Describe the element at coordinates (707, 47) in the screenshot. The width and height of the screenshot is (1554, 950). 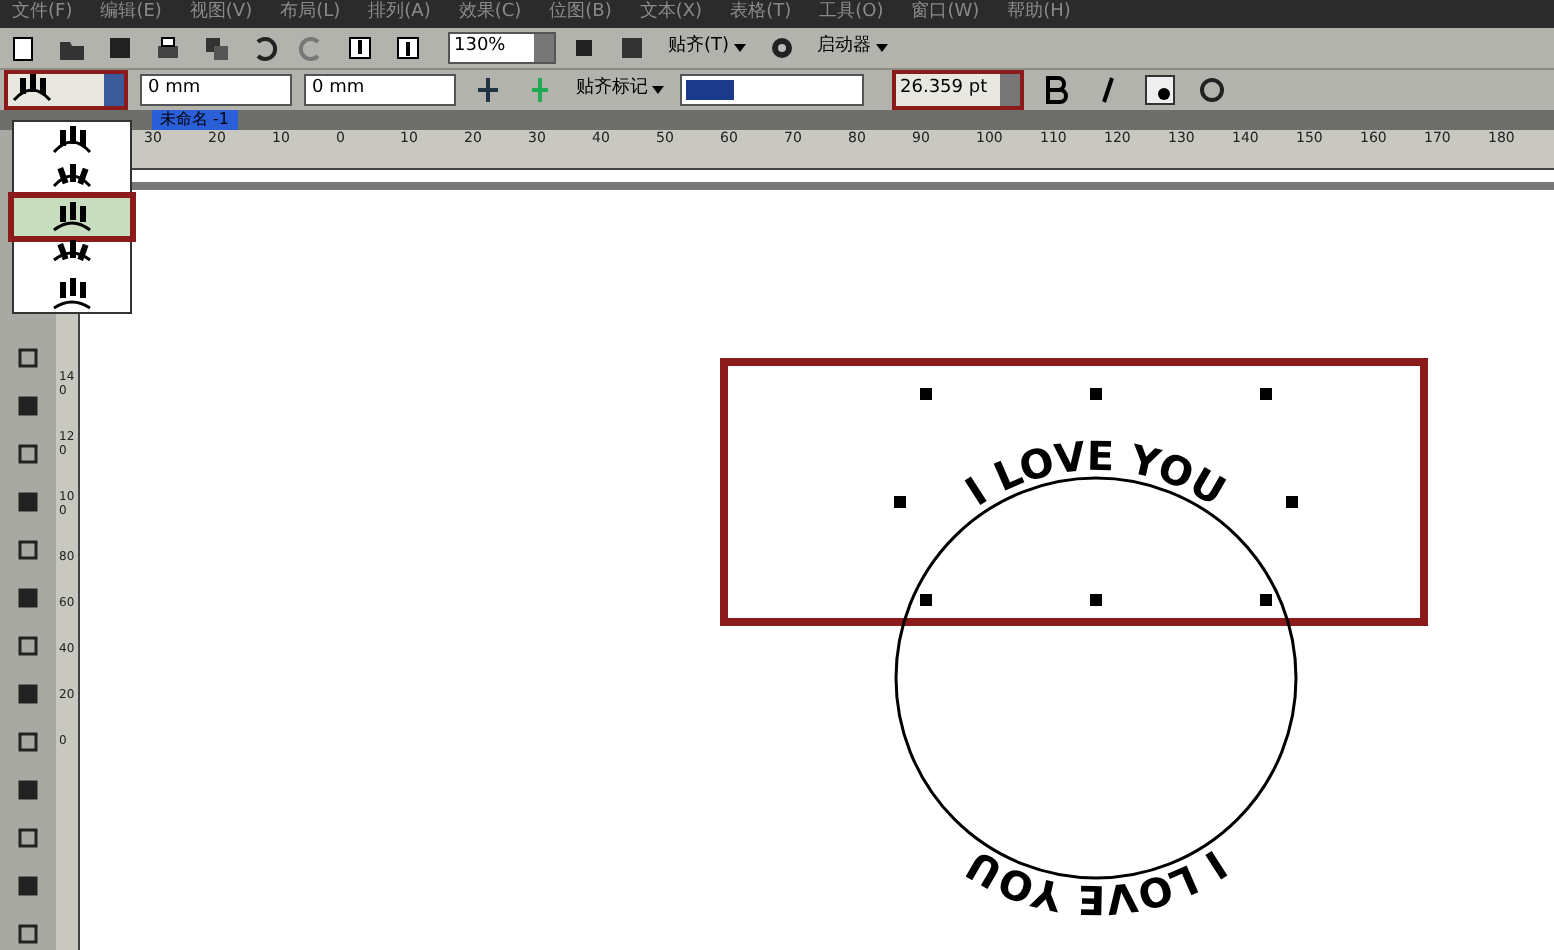
I see `snap-menu-button: 贴齐(T)` at that location.